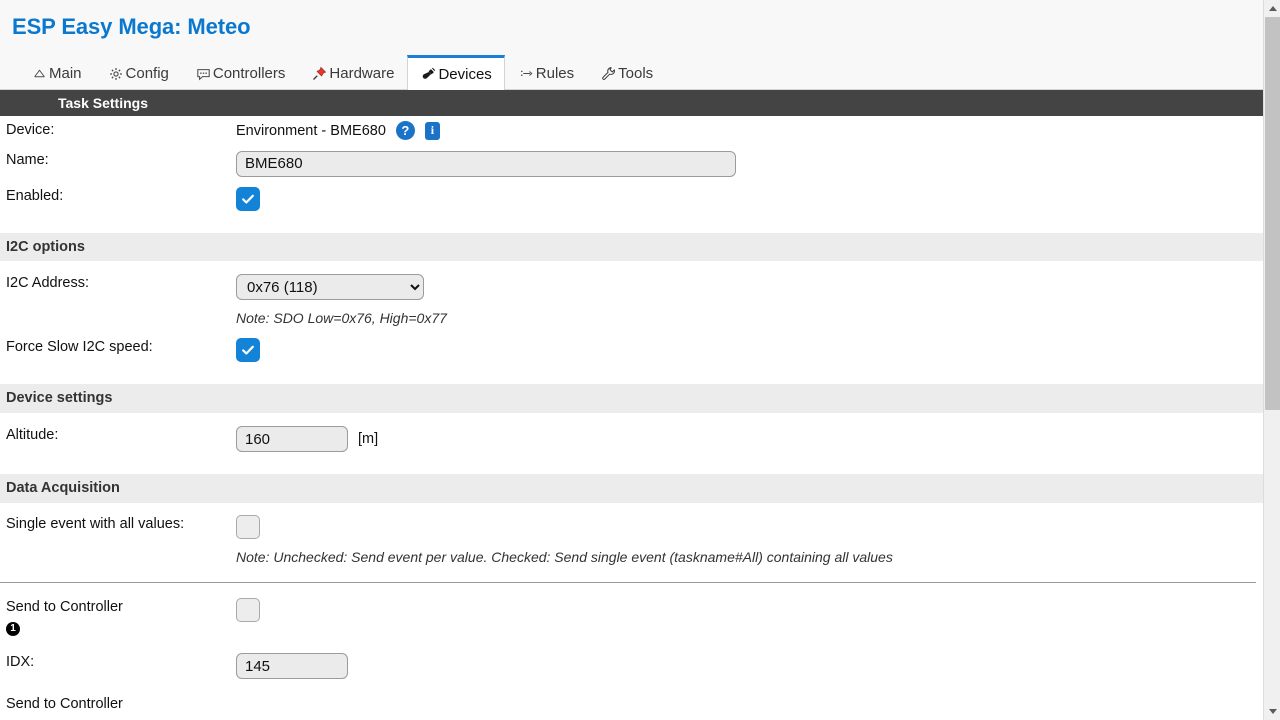  What do you see at coordinates (1272, 213) in the screenshot?
I see `scrollbar-thumb` at bounding box center [1272, 213].